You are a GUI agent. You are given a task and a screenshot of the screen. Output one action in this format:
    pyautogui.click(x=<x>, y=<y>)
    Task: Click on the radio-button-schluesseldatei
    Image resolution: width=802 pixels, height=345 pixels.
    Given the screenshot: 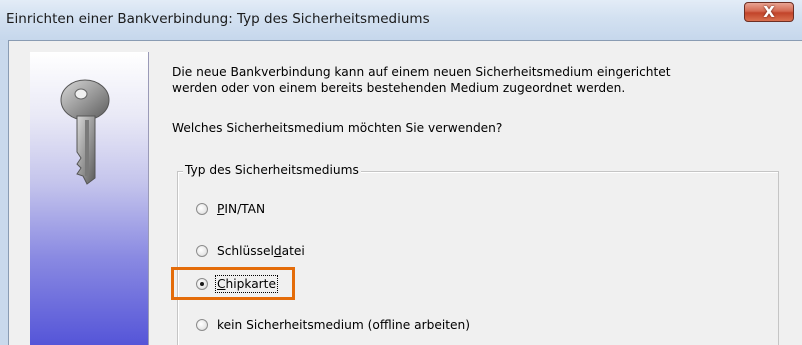 What is the action you would take?
    pyautogui.click(x=202, y=251)
    